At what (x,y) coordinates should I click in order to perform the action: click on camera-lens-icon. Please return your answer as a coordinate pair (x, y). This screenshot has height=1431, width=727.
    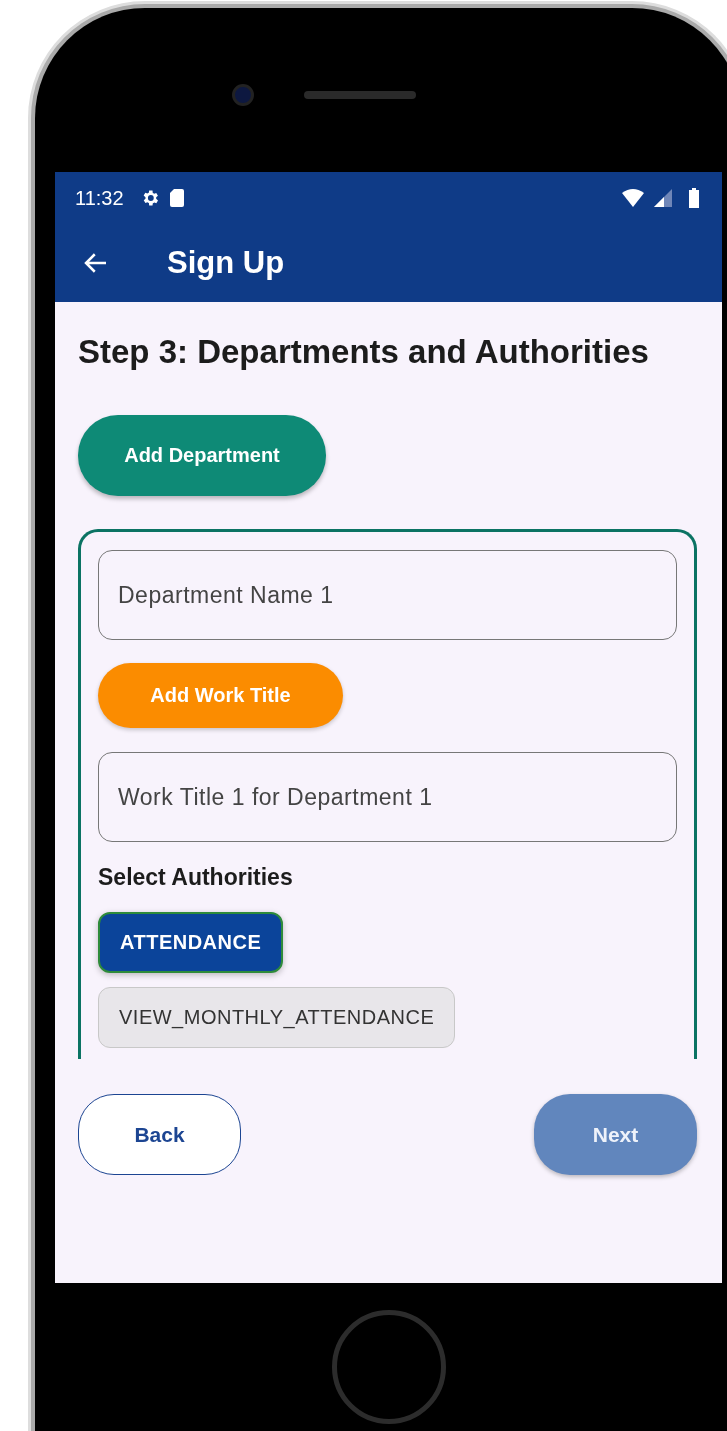
    Looking at the image, I should click on (242, 95).